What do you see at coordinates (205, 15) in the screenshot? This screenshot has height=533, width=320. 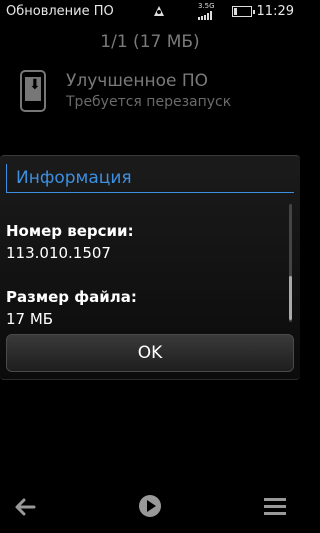 I see `signal-bars-icon` at bounding box center [205, 15].